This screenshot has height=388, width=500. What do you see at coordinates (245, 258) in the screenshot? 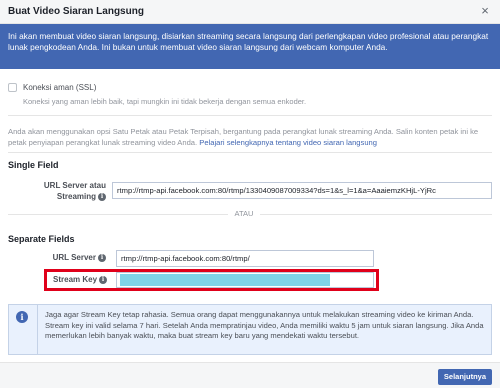
I see `server-url-input: rtmp://rtmp-api.facebook.com:80/rtmp/` at bounding box center [245, 258].